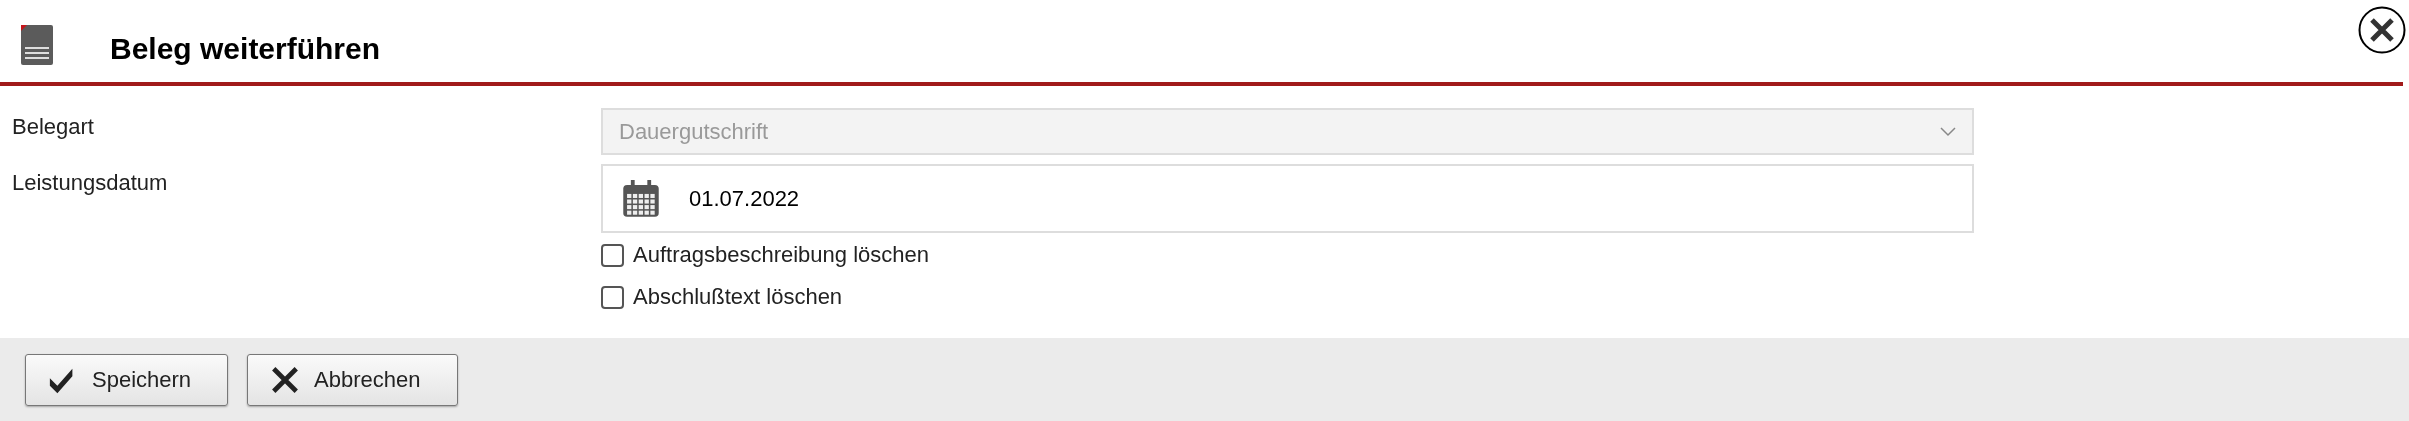 This screenshot has height=421, width=2409. What do you see at coordinates (245, 49) in the screenshot?
I see `dialog-title: Beleg weiterführen` at bounding box center [245, 49].